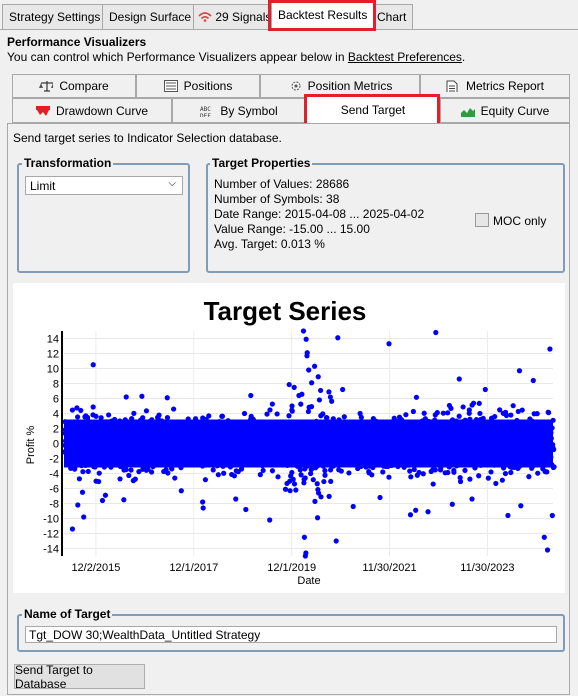 This screenshot has height=696, width=578. I want to click on tab-positions-label: Positions, so click(208, 86).